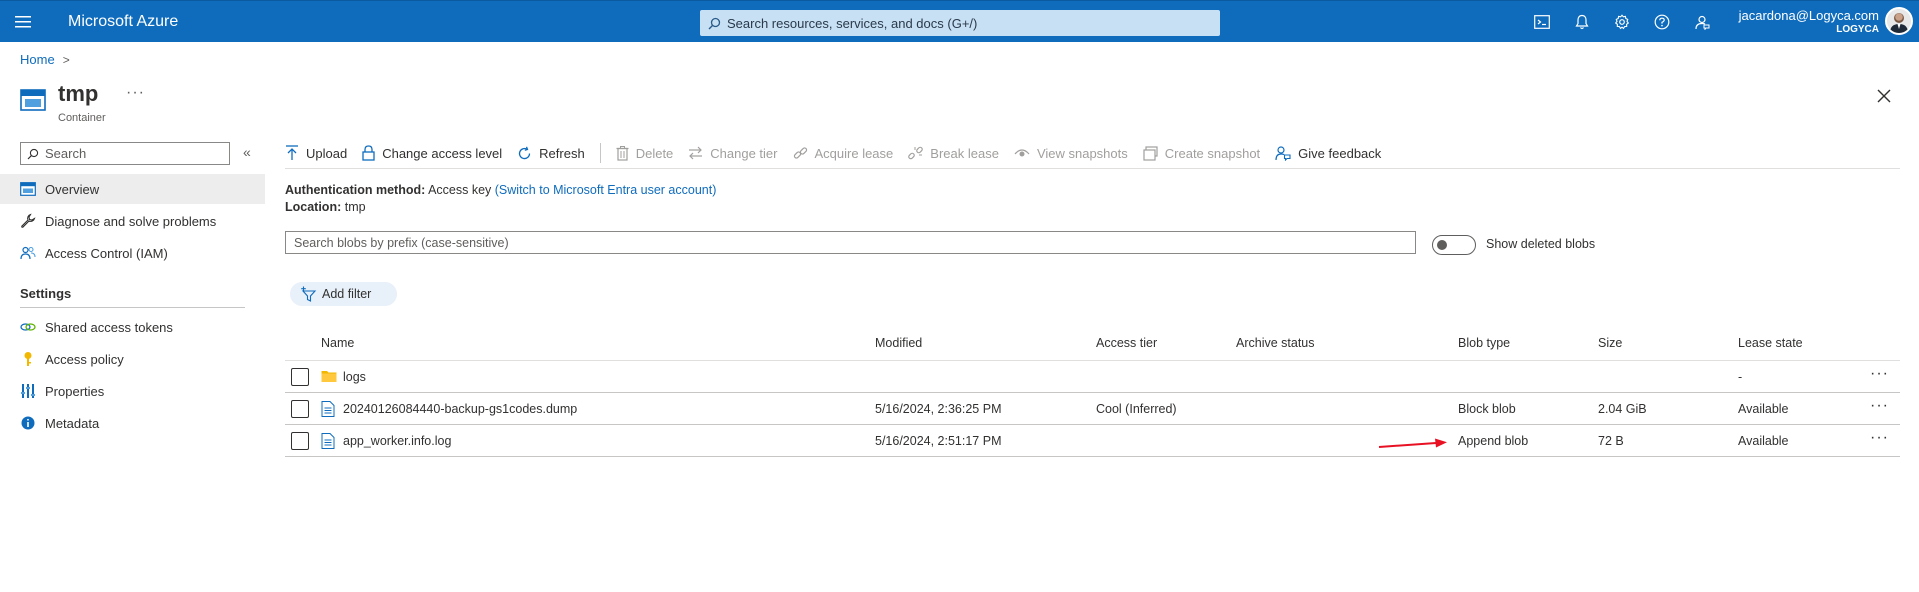 The width and height of the screenshot is (1919, 592). What do you see at coordinates (397, 441) in the screenshot?
I see `blob-name-link: app_worker.info.log` at bounding box center [397, 441].